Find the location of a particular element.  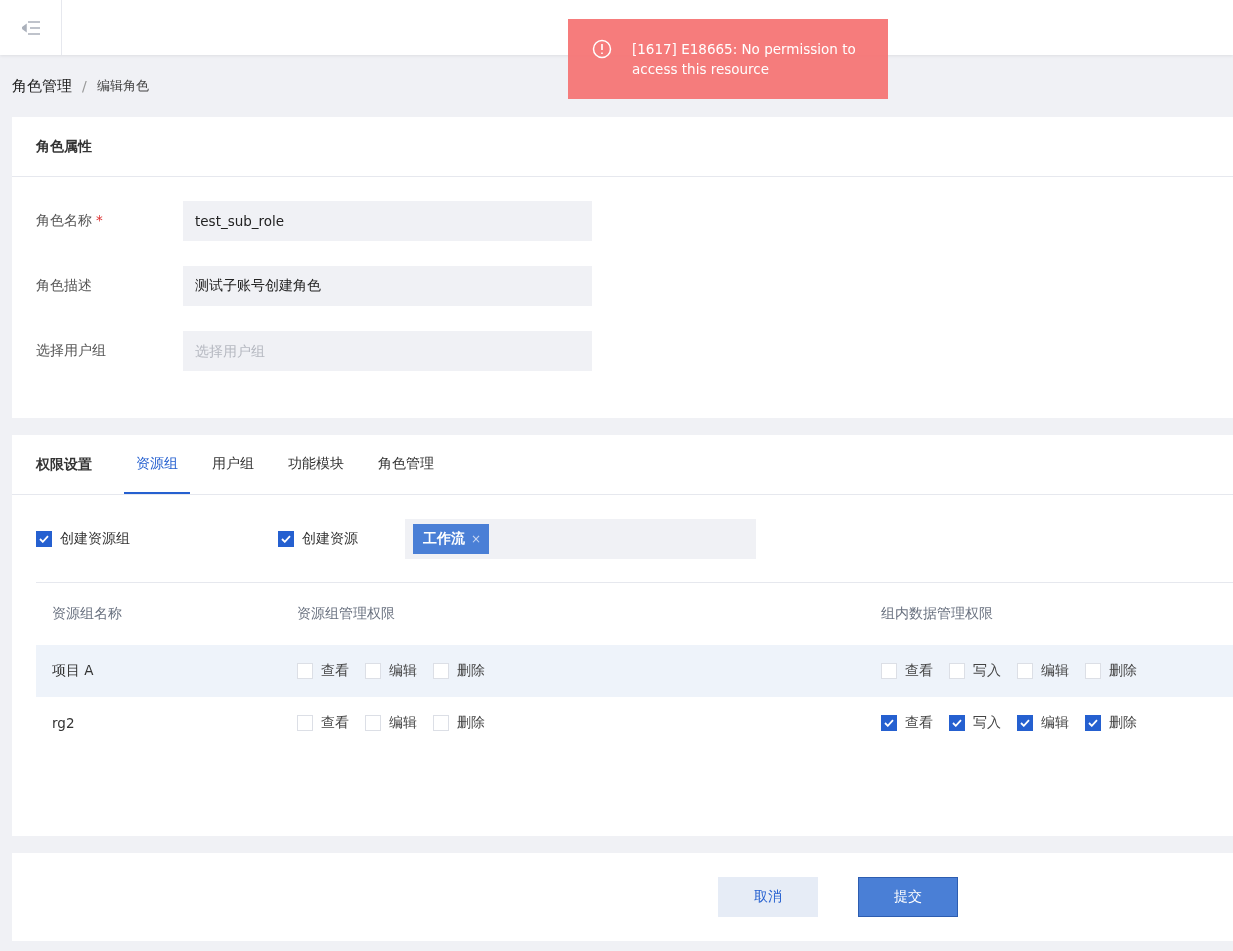

cancel-button: 取消 is located at coordinates (768, 897).